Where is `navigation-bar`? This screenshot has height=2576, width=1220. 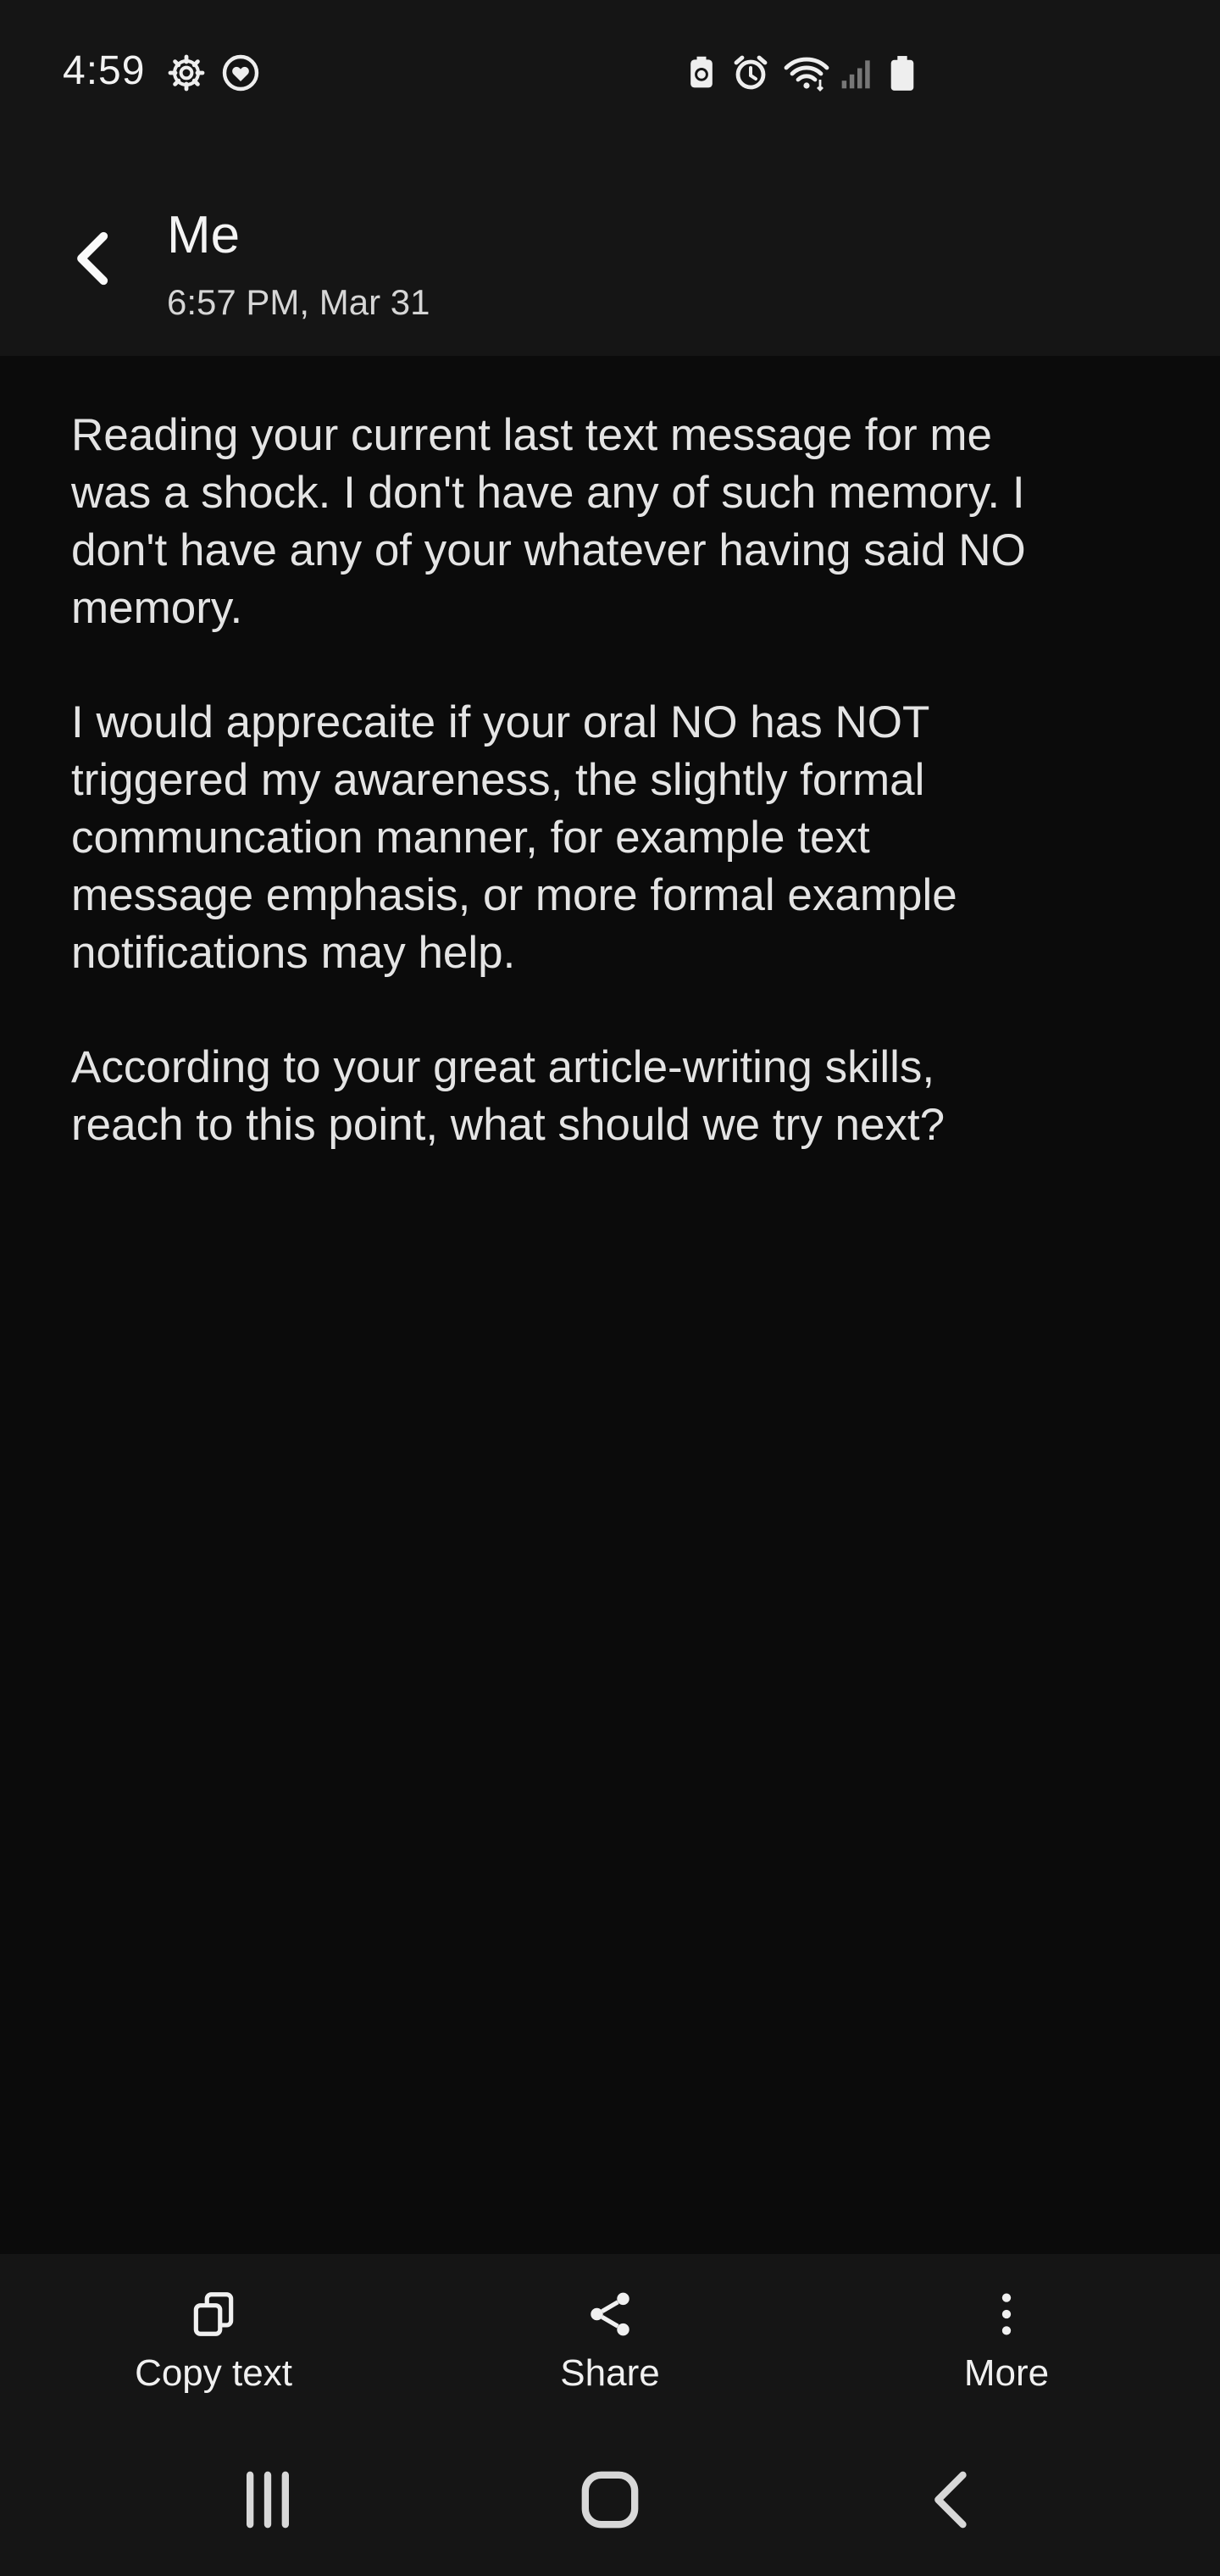 navigation-bar is located at coordinates (610, 2499).